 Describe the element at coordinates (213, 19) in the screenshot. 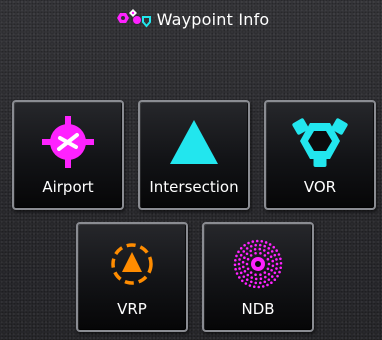

I see `page-title: Waypoint Info` at that location.